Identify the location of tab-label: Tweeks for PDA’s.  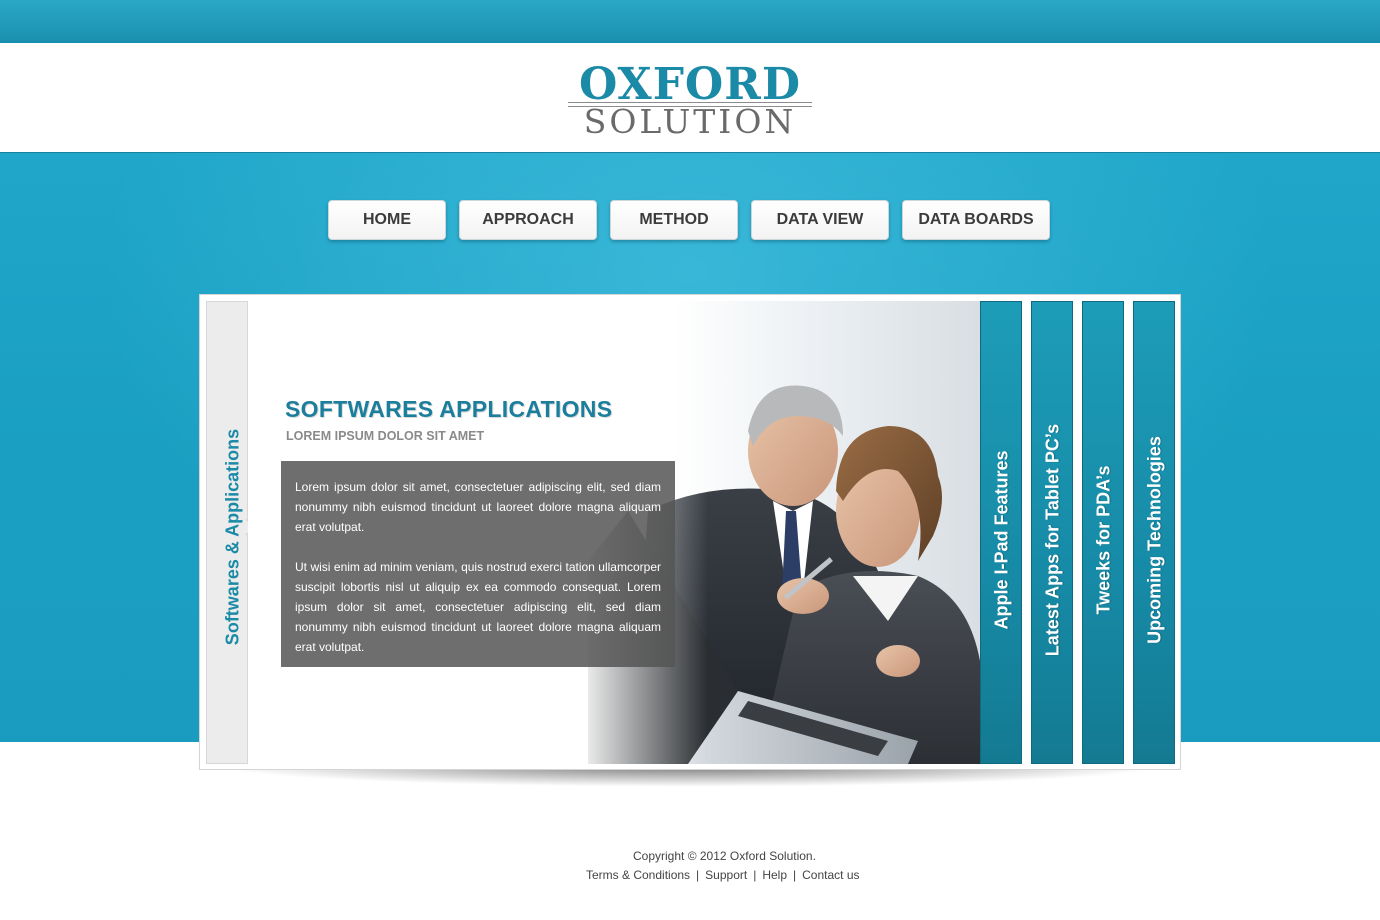
(1103, 540).